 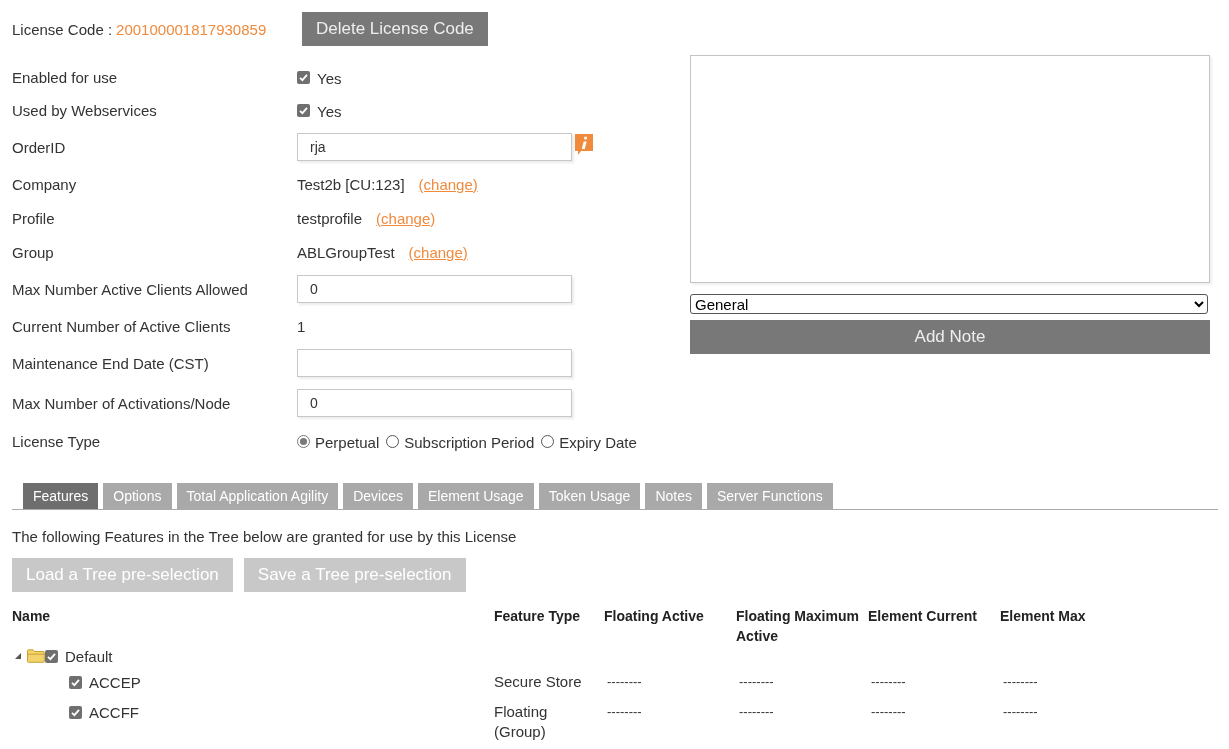 What do you see at coordinates (137, 496) in the screenshot?
I see `tab: Options` at bounding box center [137, 496].